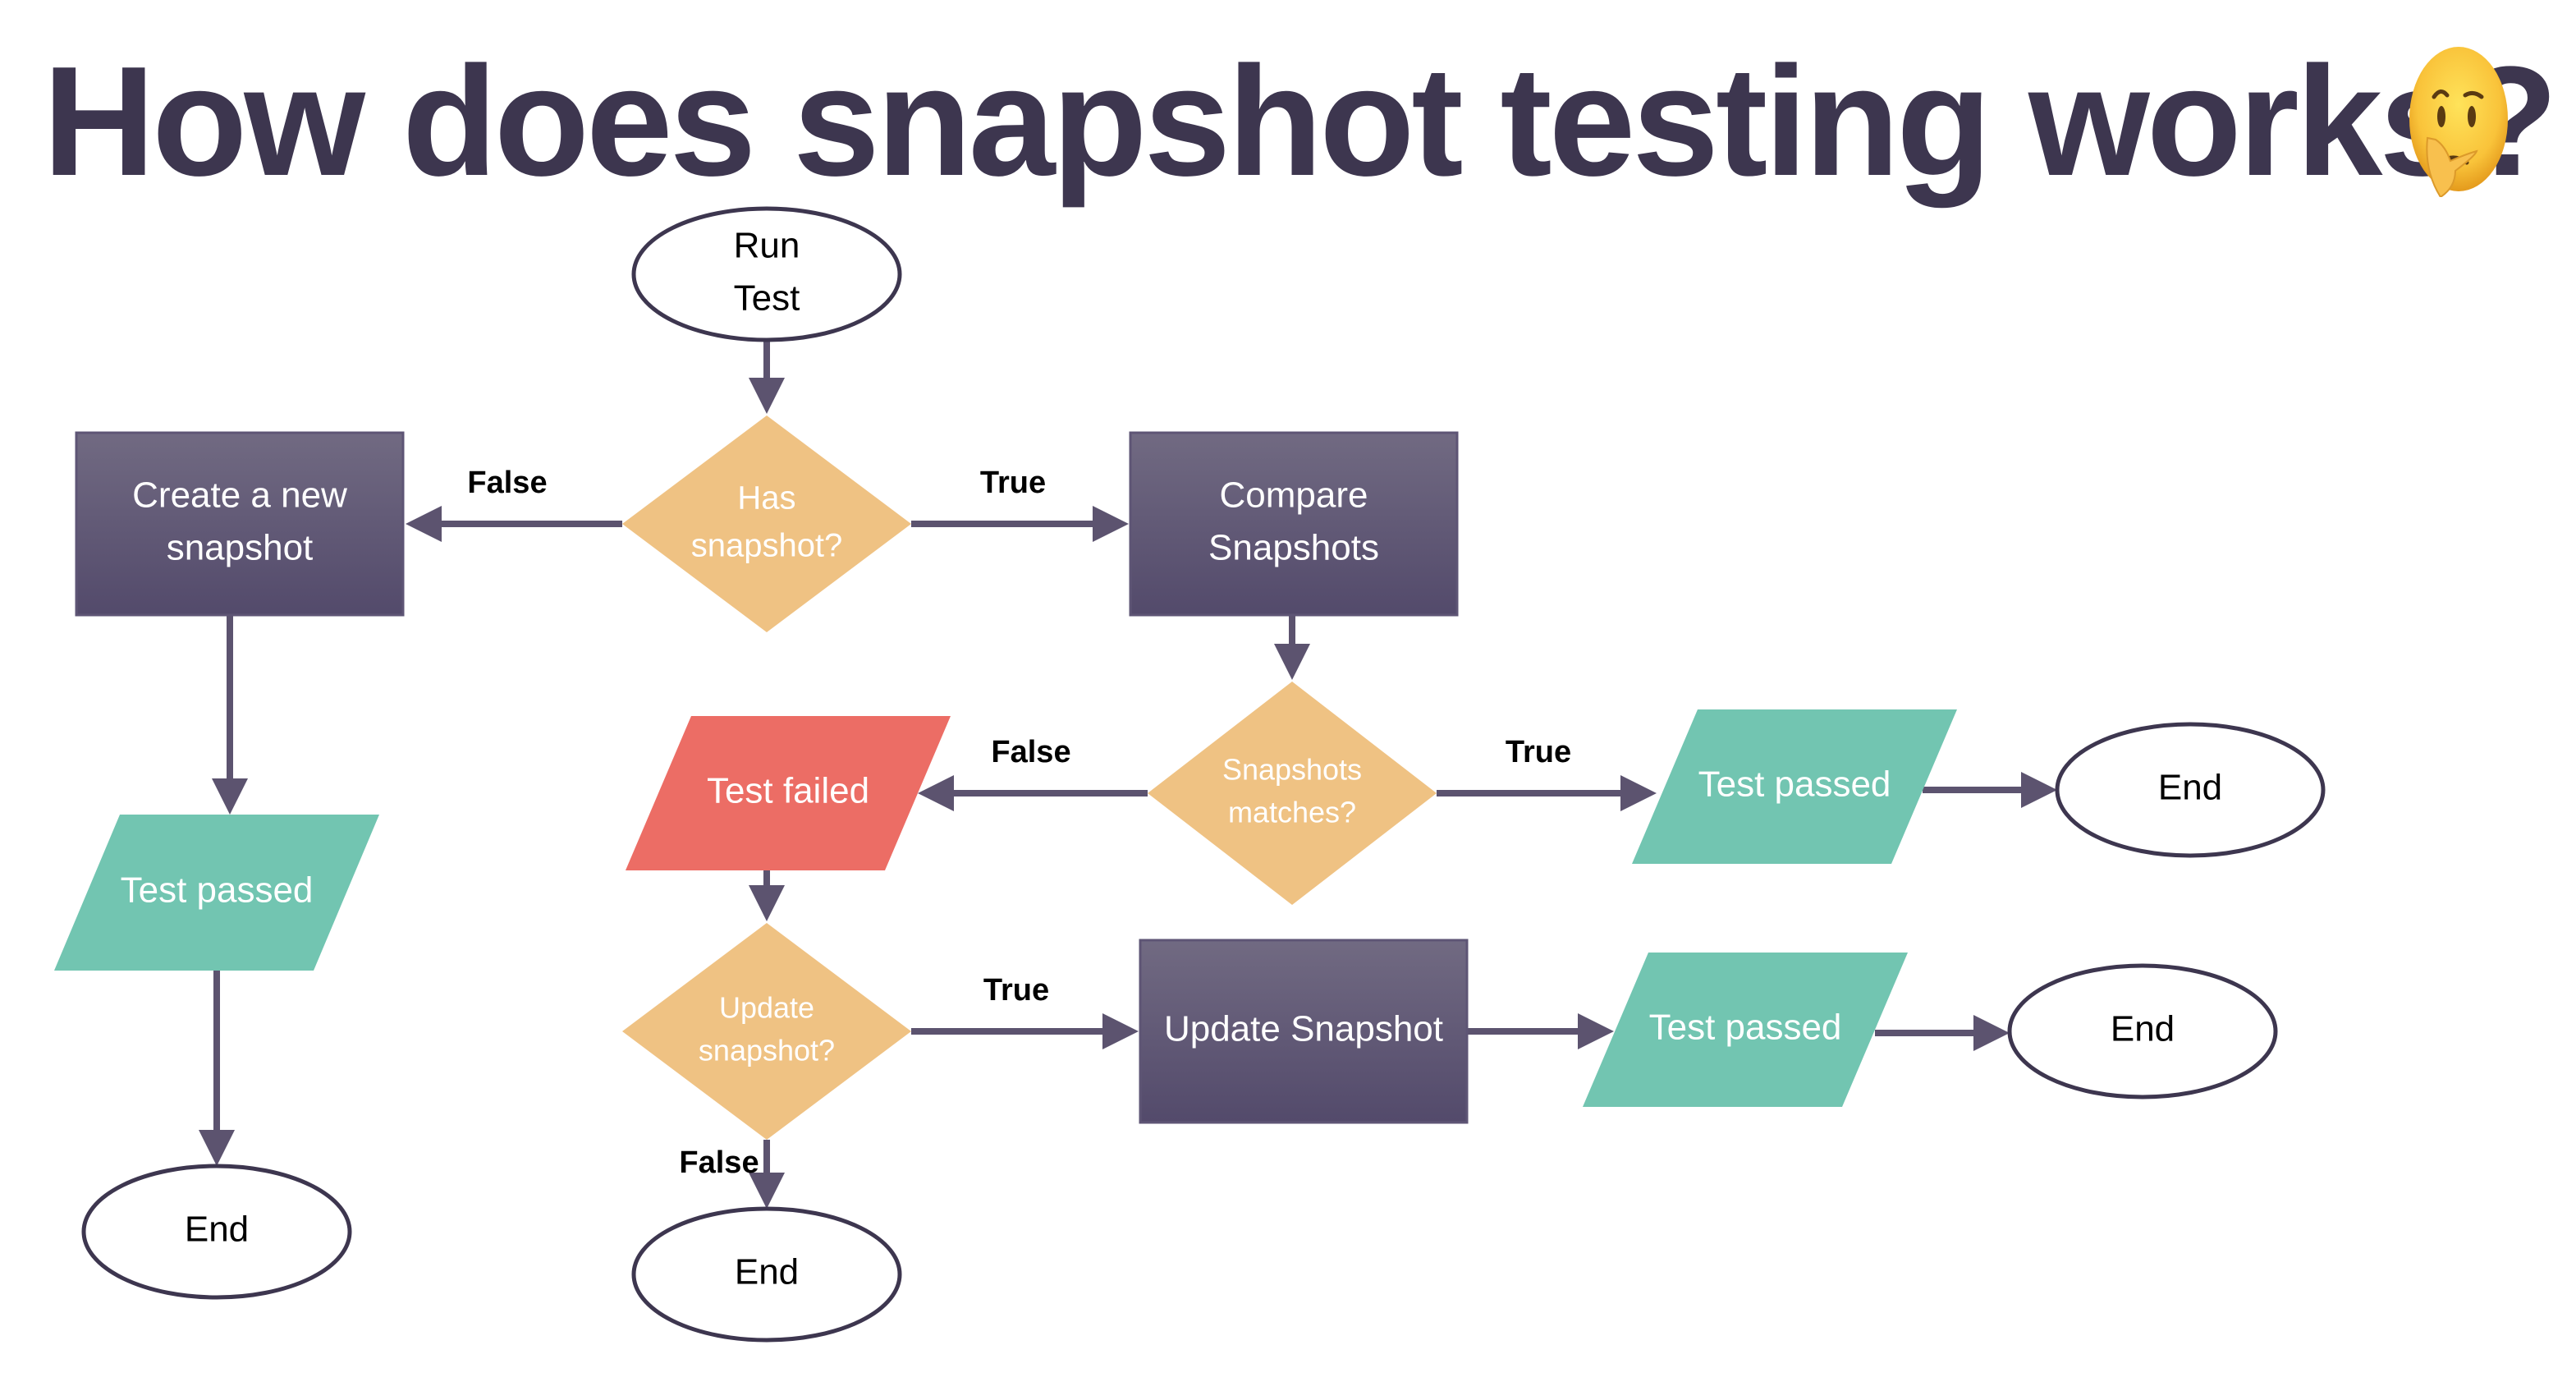 The image size is (2576, 1391). I want to click on node-label: Update Snapshot, so click(1304, 1029).